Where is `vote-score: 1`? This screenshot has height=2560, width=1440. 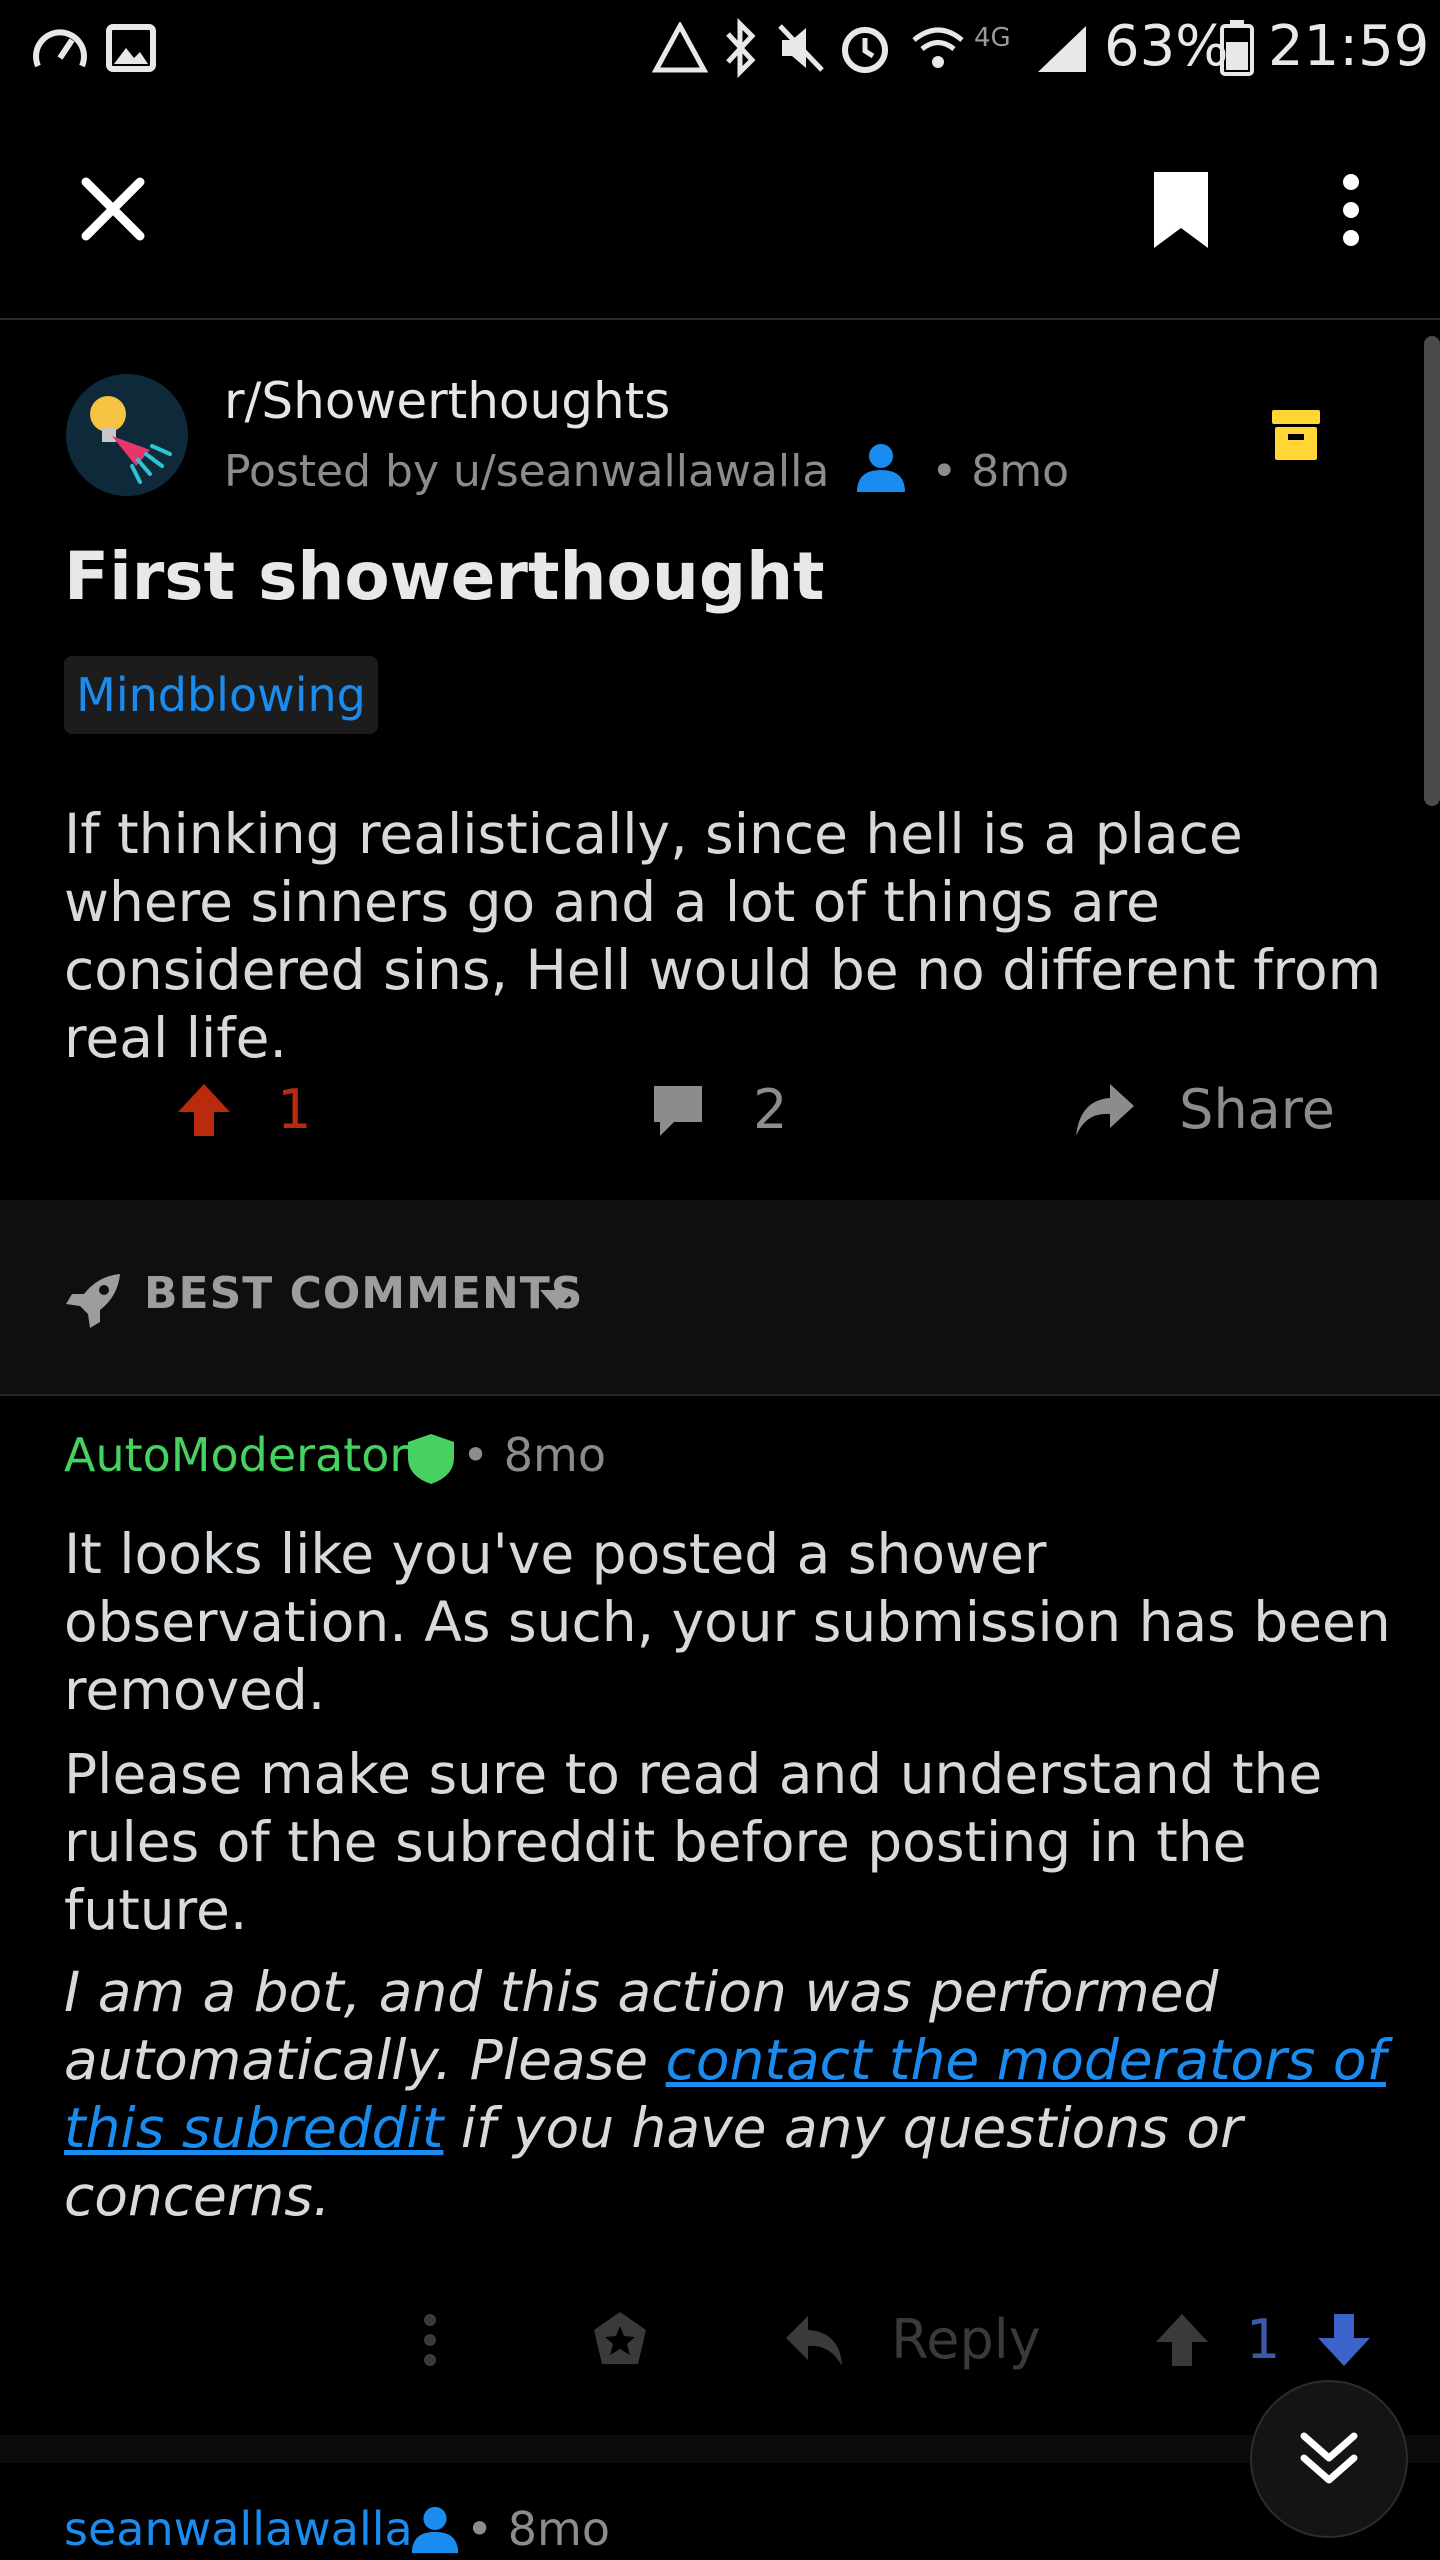
vote-score: 1 is located at coordinates (294, 1109).